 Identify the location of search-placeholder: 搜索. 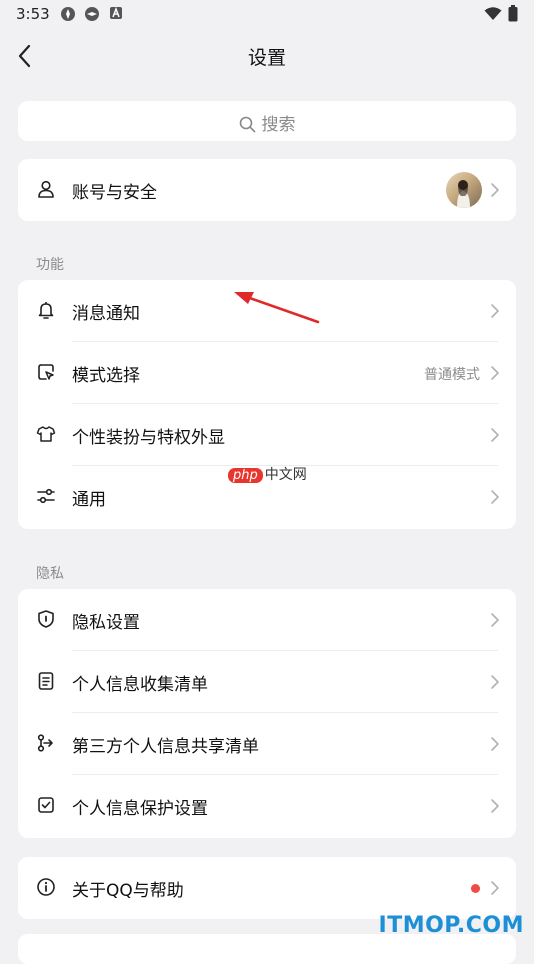
(278, 125).